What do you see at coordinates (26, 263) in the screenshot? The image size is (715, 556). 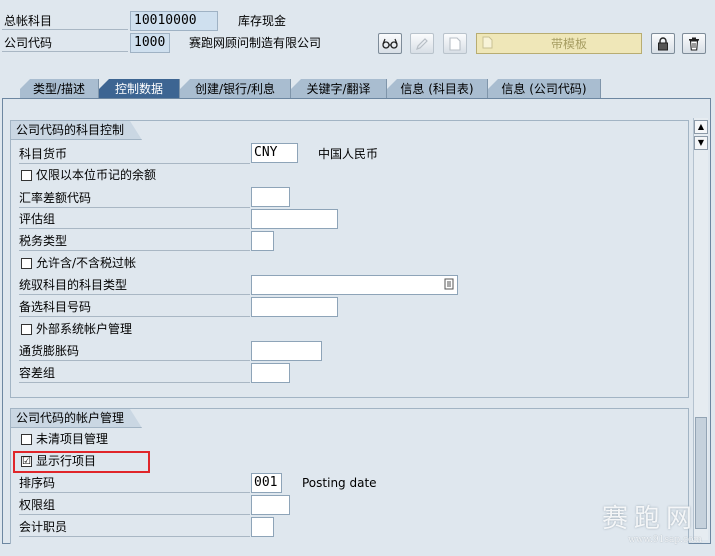 I see `post-without-tax-checkbox` at bounding box center [26, 263].